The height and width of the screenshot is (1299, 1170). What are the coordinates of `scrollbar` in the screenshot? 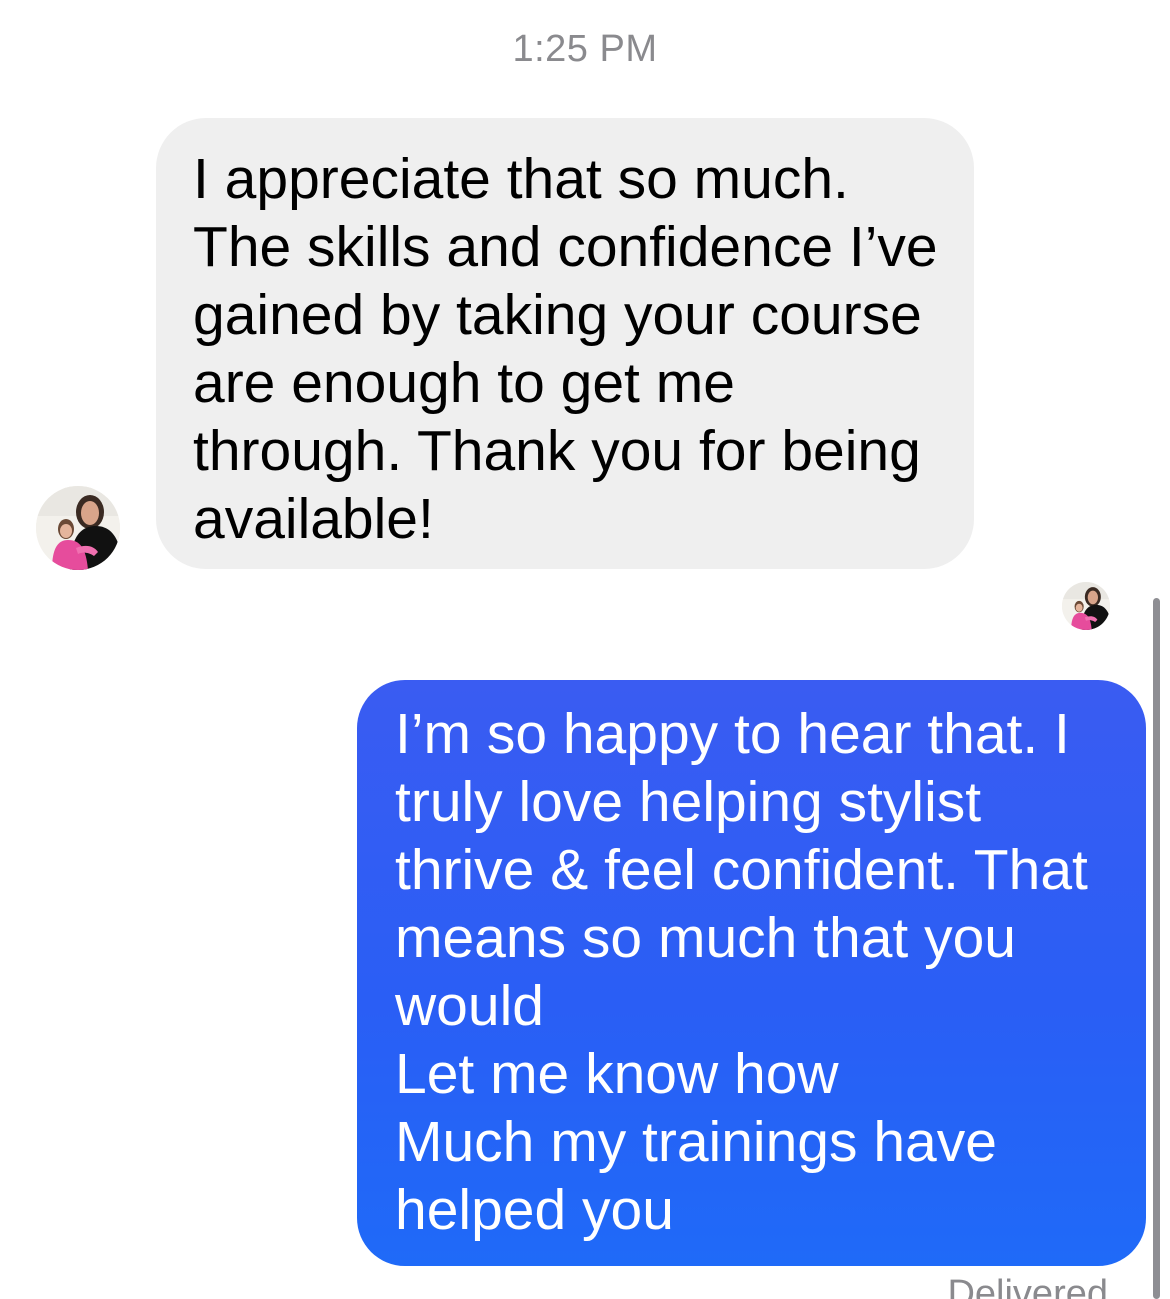 It's located at (1156, 948).